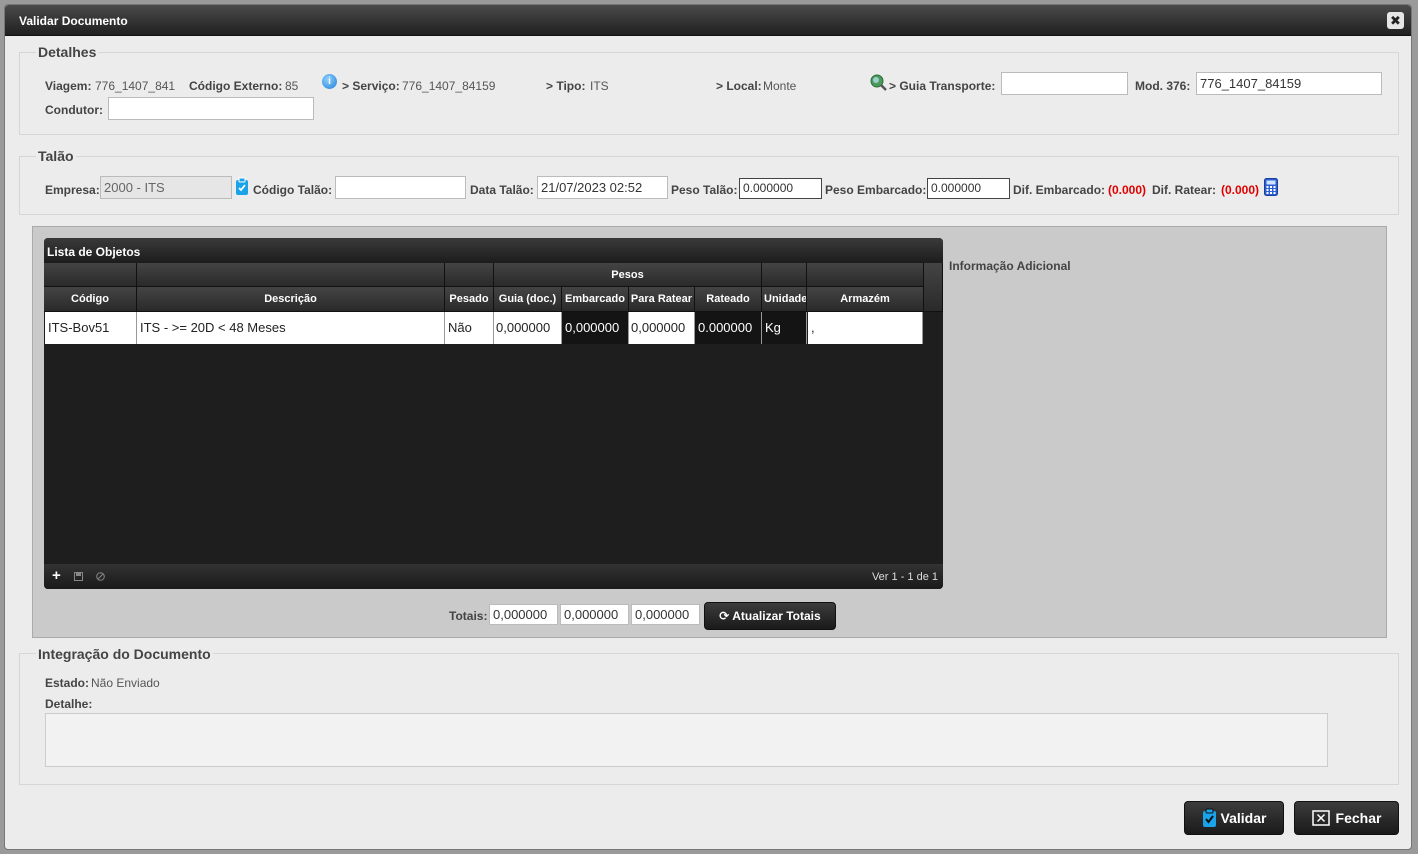 The image size is (1418, 854). What do you see at coordinates (523, 614) in the screenshot?
I see `total-guia-input: 0,000000` at bounding box center [523, 614].